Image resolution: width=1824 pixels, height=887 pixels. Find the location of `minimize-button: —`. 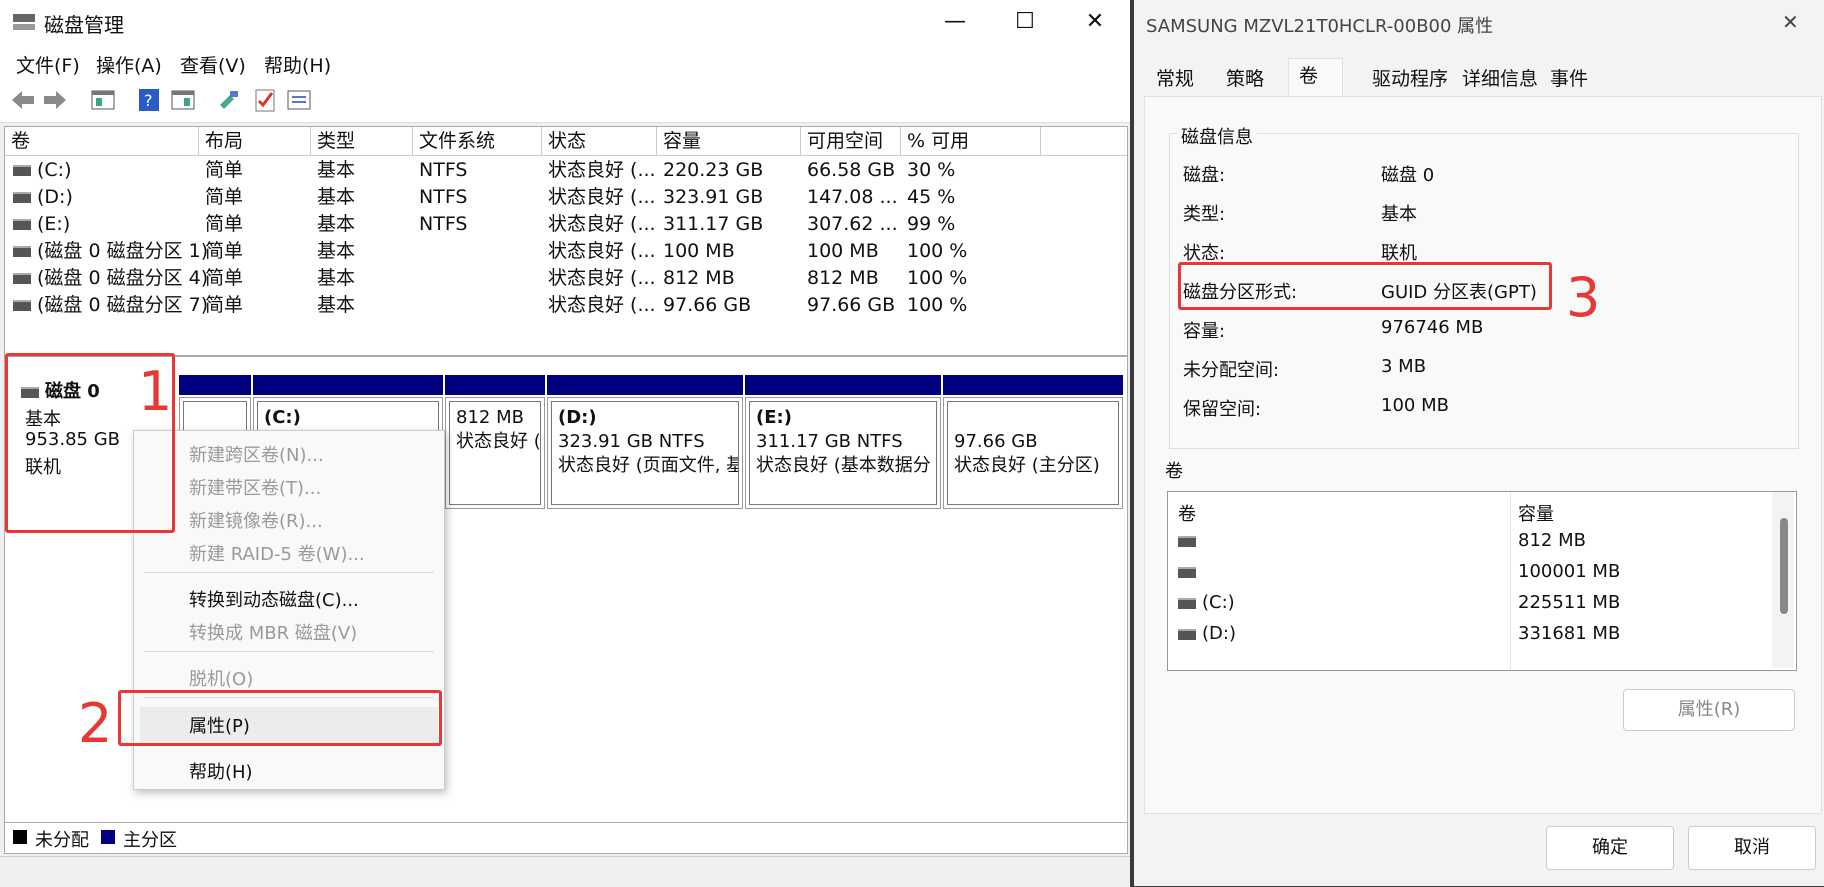

minimize-button: — is located at coordinates (955, 22).